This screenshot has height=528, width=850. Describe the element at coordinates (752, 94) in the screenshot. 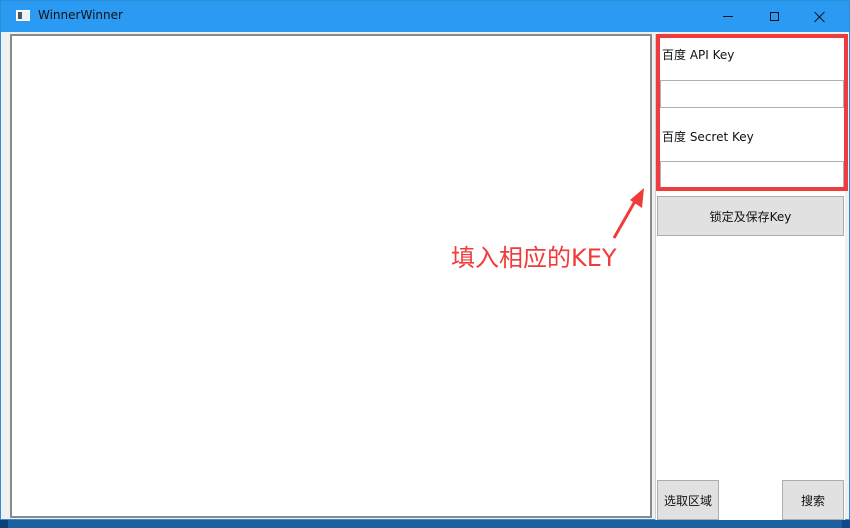

I see `api-key-input` at that location.